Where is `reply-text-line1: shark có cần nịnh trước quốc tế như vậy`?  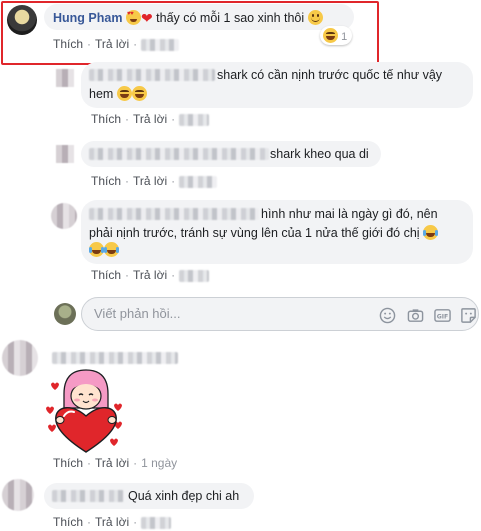
reply-text-line1: shark có cần nịnh trước quốc tế như vậy is located at coordinates (330, 75).